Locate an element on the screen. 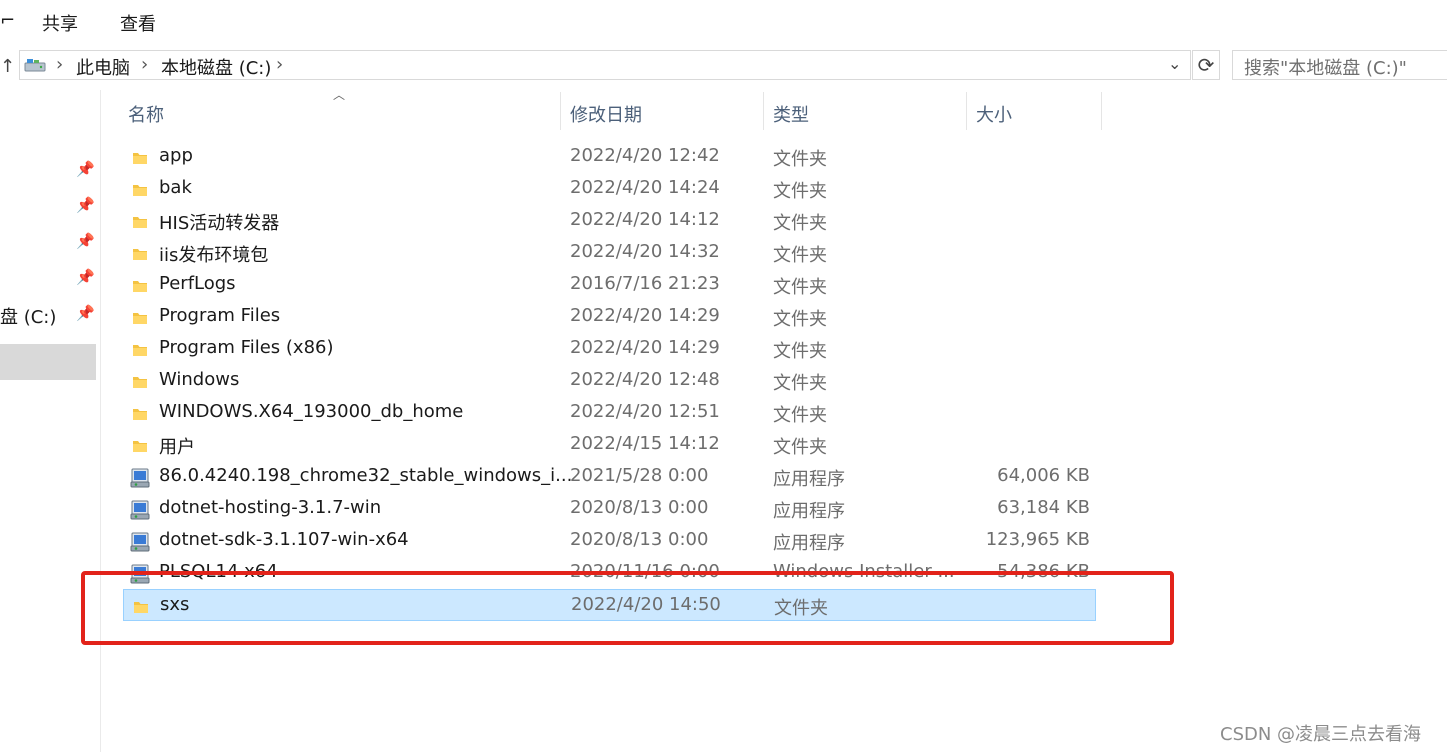  sort-ascending-icon: ︿ is located at coordinates (339, 95).